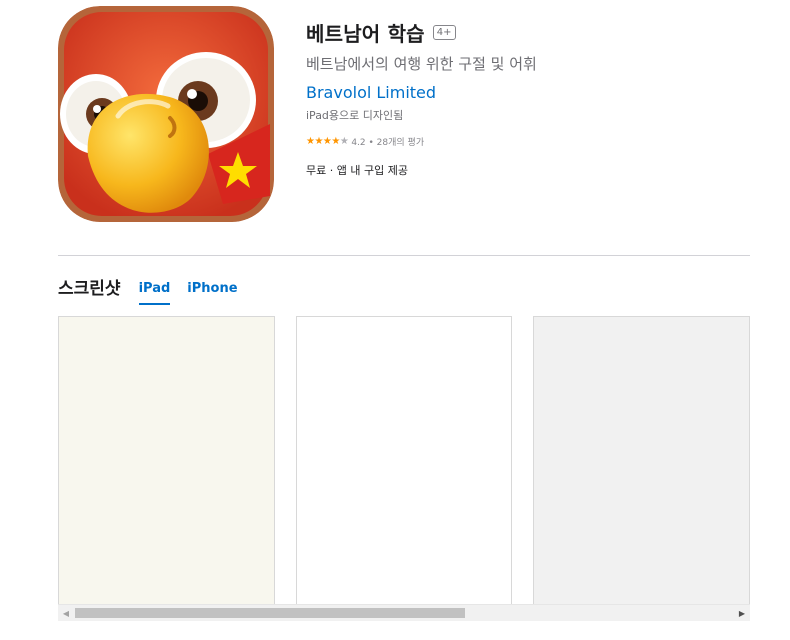  Describe the element at coordinates (421, 64) in the screenshot. I see `app-subtitle: 베트남에서의 여행 위한 구절 및 어휘` at that location.